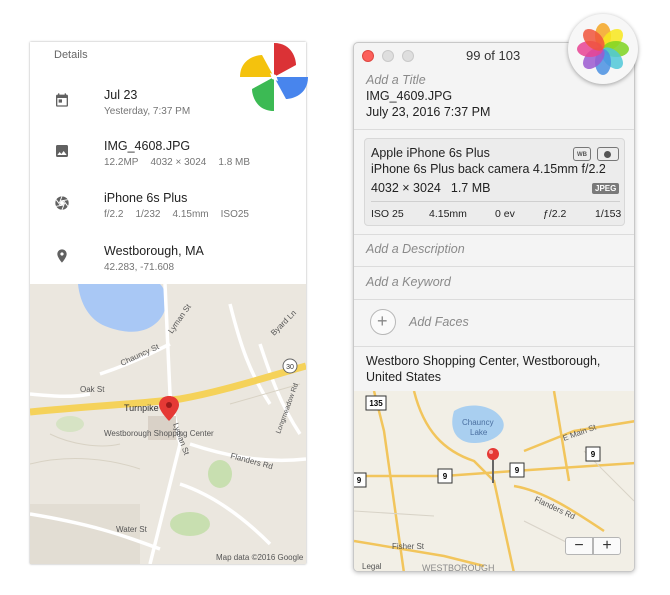  I want to click on camera-shutter: 1/232, so click(148, 214).